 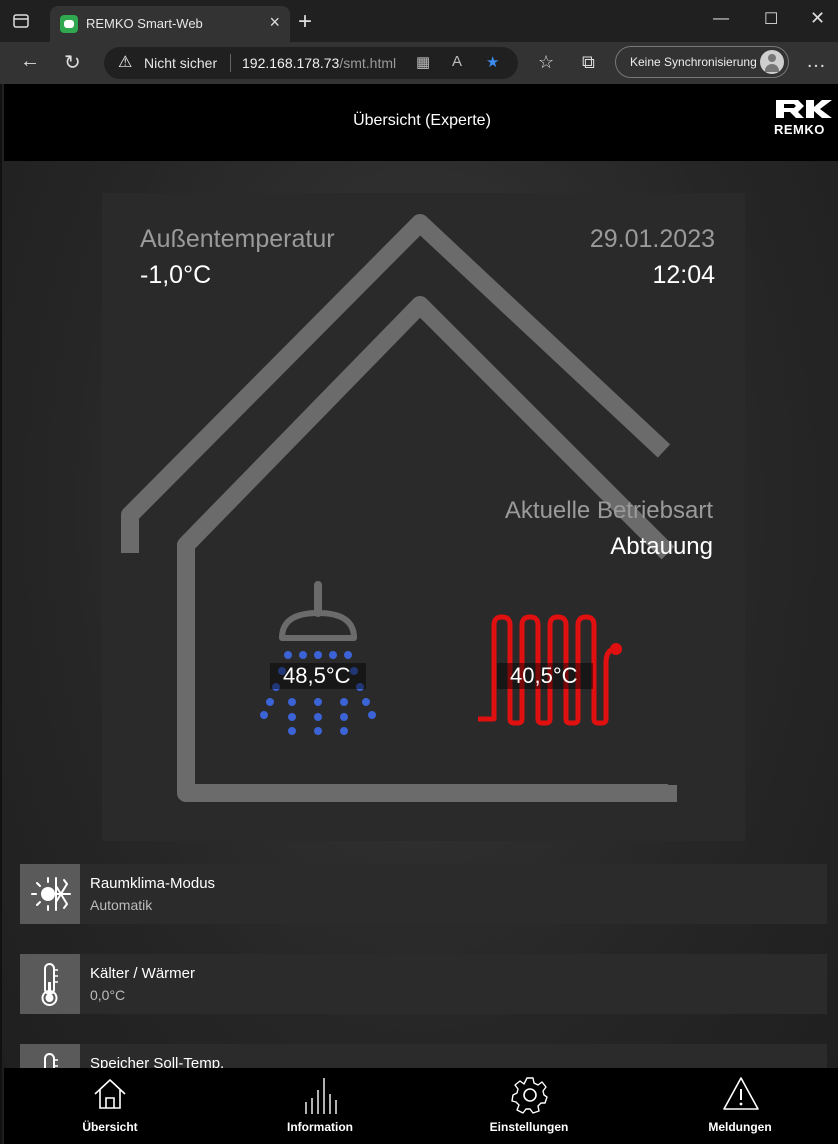 I want to click on nav-label: Übersicht, so click(x=110, y=1127).